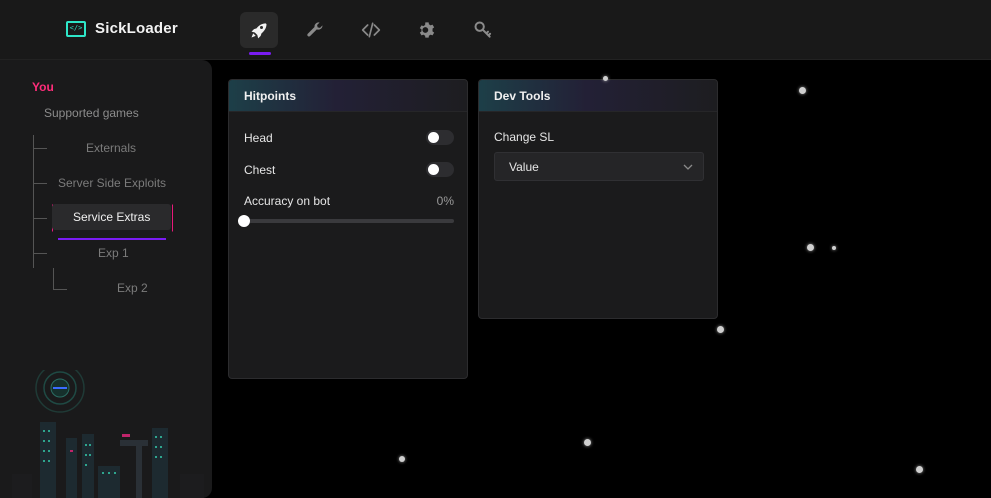 Image resolution: width=991 pixels, height=498 pixels. Describe the element at coordinates (346, 221) in the screenshot. I see `accuracy-slider` at that location.